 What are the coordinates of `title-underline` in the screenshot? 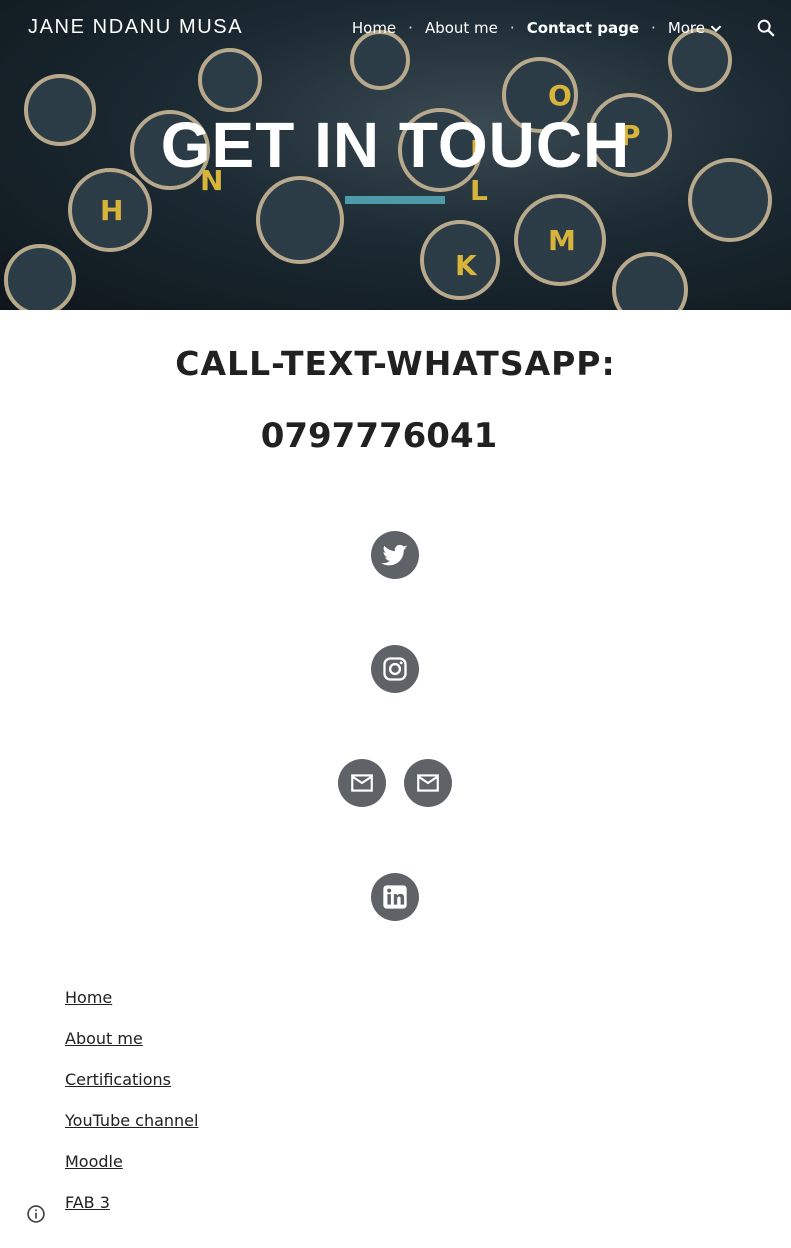 It's located at (395, 200).